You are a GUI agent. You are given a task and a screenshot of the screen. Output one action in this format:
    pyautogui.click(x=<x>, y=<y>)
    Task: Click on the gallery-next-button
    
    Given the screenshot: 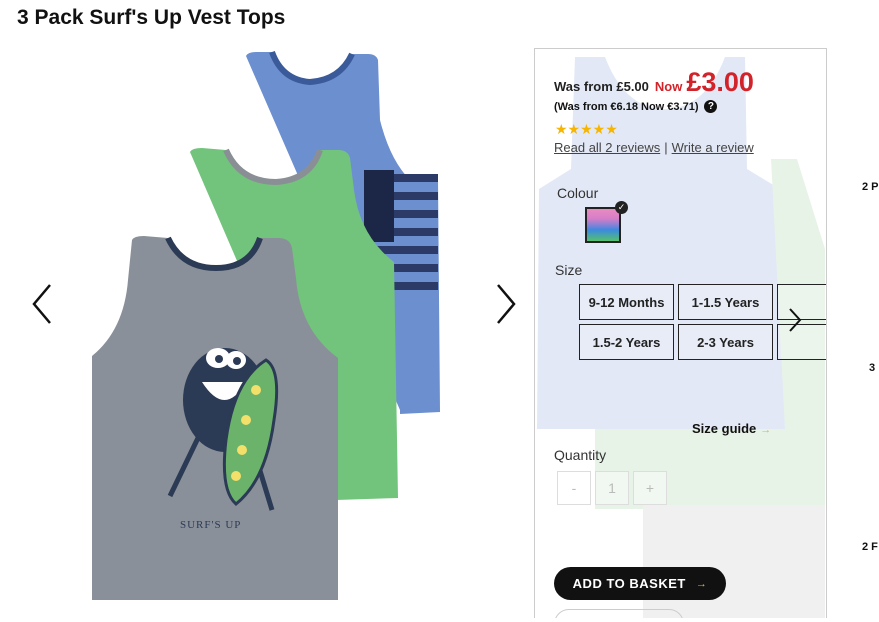 What is the action you would take?
    pyautogui.click(x=505, y=304)
    